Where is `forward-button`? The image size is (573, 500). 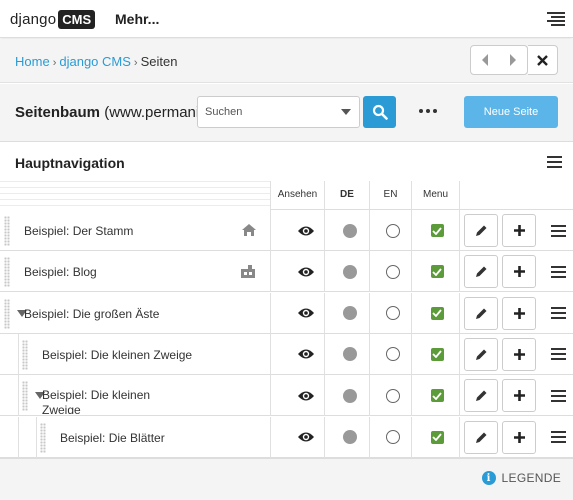
forward-button is located at coordinates (513, 60).